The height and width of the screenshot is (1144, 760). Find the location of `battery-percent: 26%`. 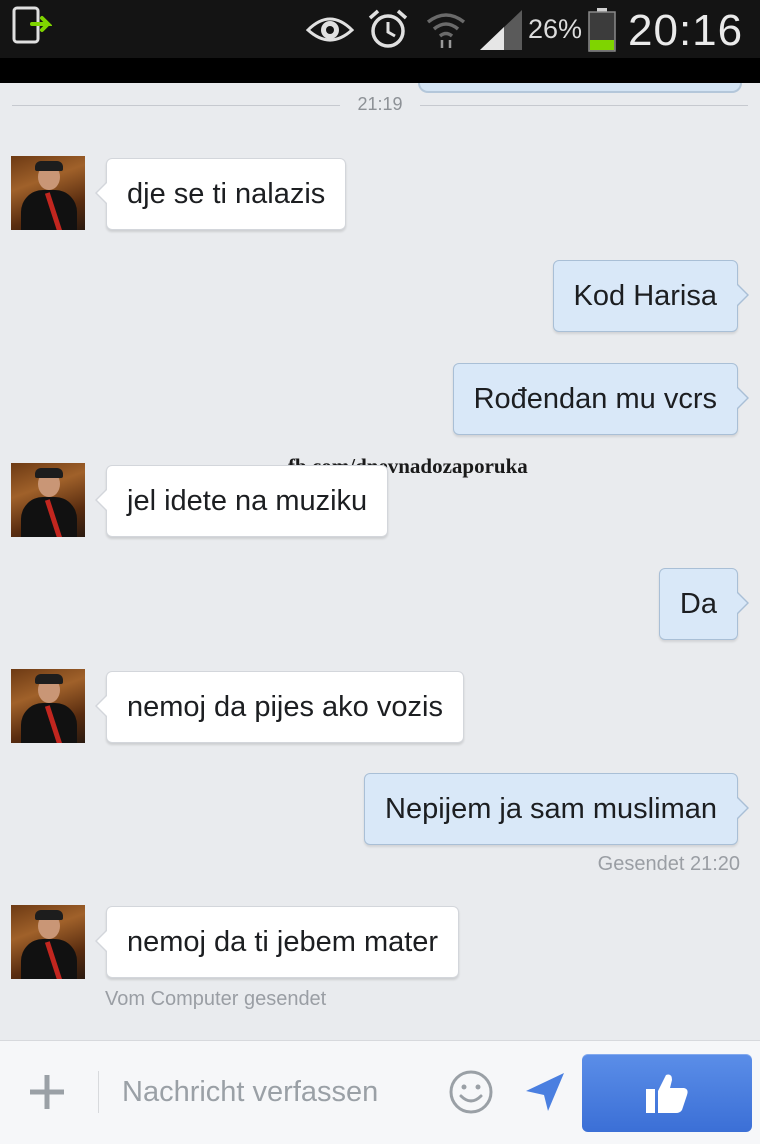

battery-percent: 26% is located at coordinates (555, 29).